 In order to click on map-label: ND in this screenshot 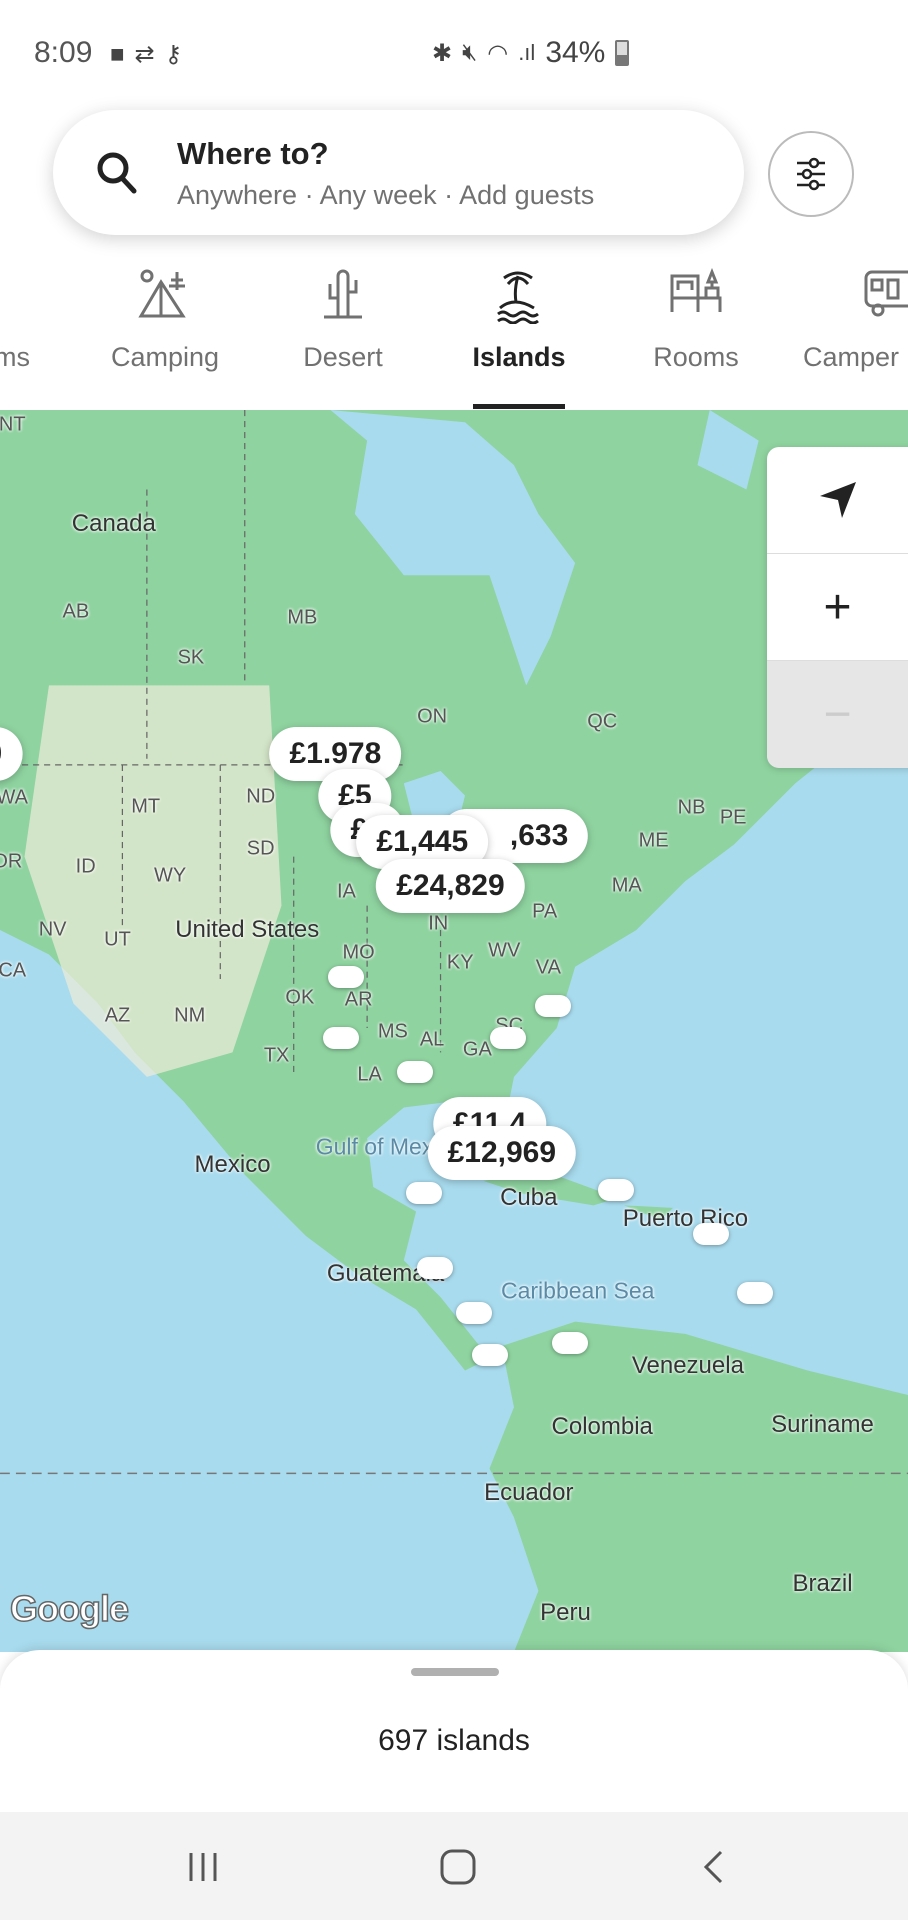, I will do `click(261, 796)`.